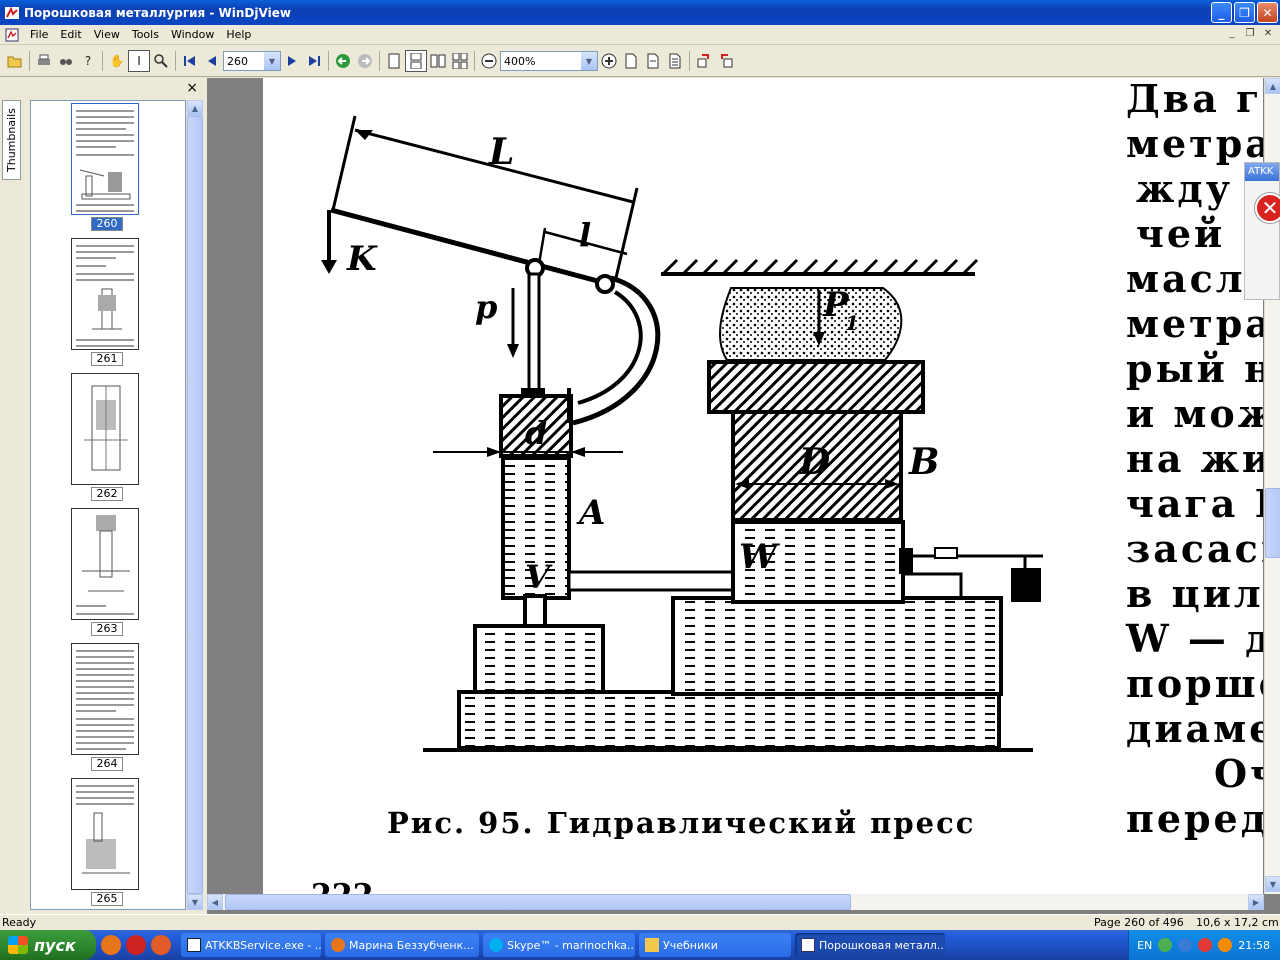 The width and height of the screenshot is (1280, 960). What do you see at coordinates (66, 61) in the screenshot?
I see `find-icon` at bounding box center [66, 61].